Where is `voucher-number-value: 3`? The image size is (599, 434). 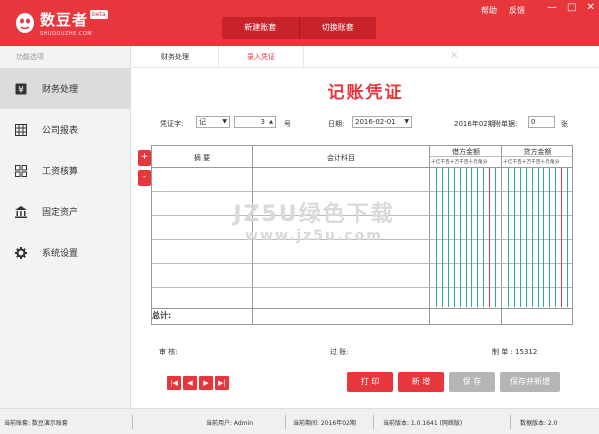
voucher-number-value: 3 is located at coordinates (262, 122).